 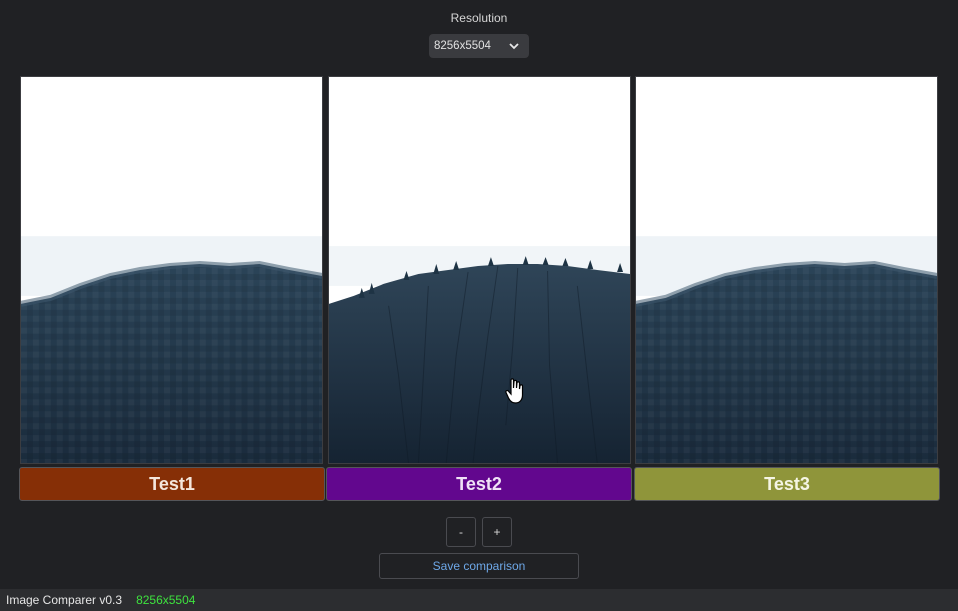 I want to click on status-resolution: 8256x5504, so click(x=166, y=600).